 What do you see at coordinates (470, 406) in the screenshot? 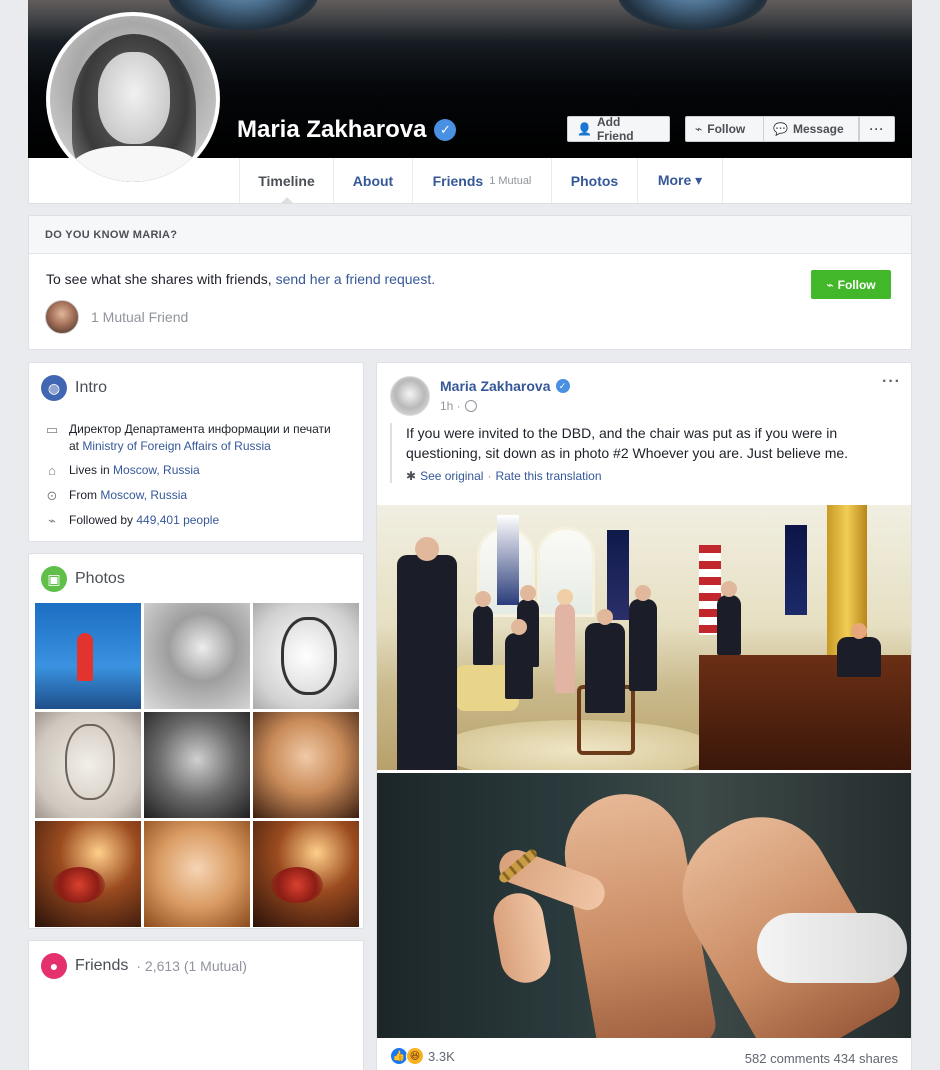
I see `public-globe-icon` at bounding box center [470, 406].